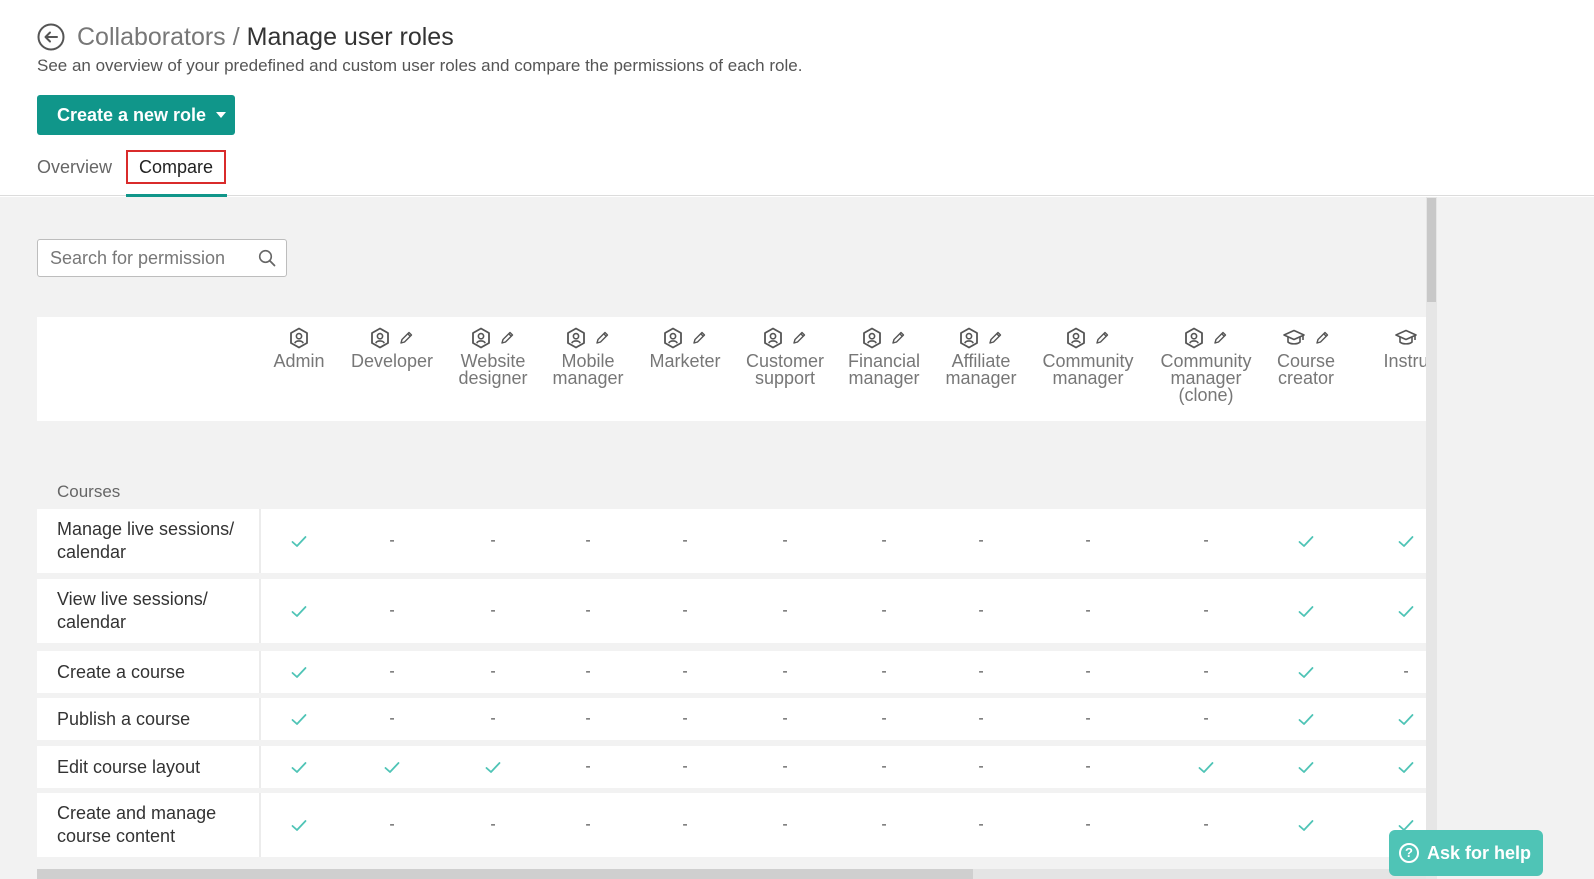 The image size is (1594, 879). Describe the element at coordinates (132, 114) in the screenshot. I see `create-new-role-label: Create a new role` at that location.